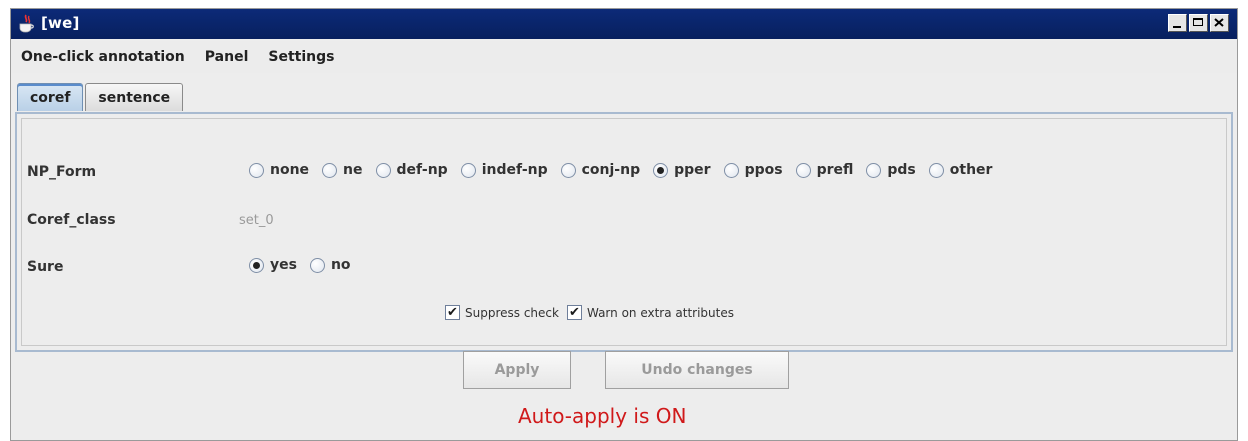 Image resolution: width=1248 pixels, height=441 pixels. Describe the element at coordinates (301, 57) in the screenshot. I see `menu-settings: Settings` at that location.